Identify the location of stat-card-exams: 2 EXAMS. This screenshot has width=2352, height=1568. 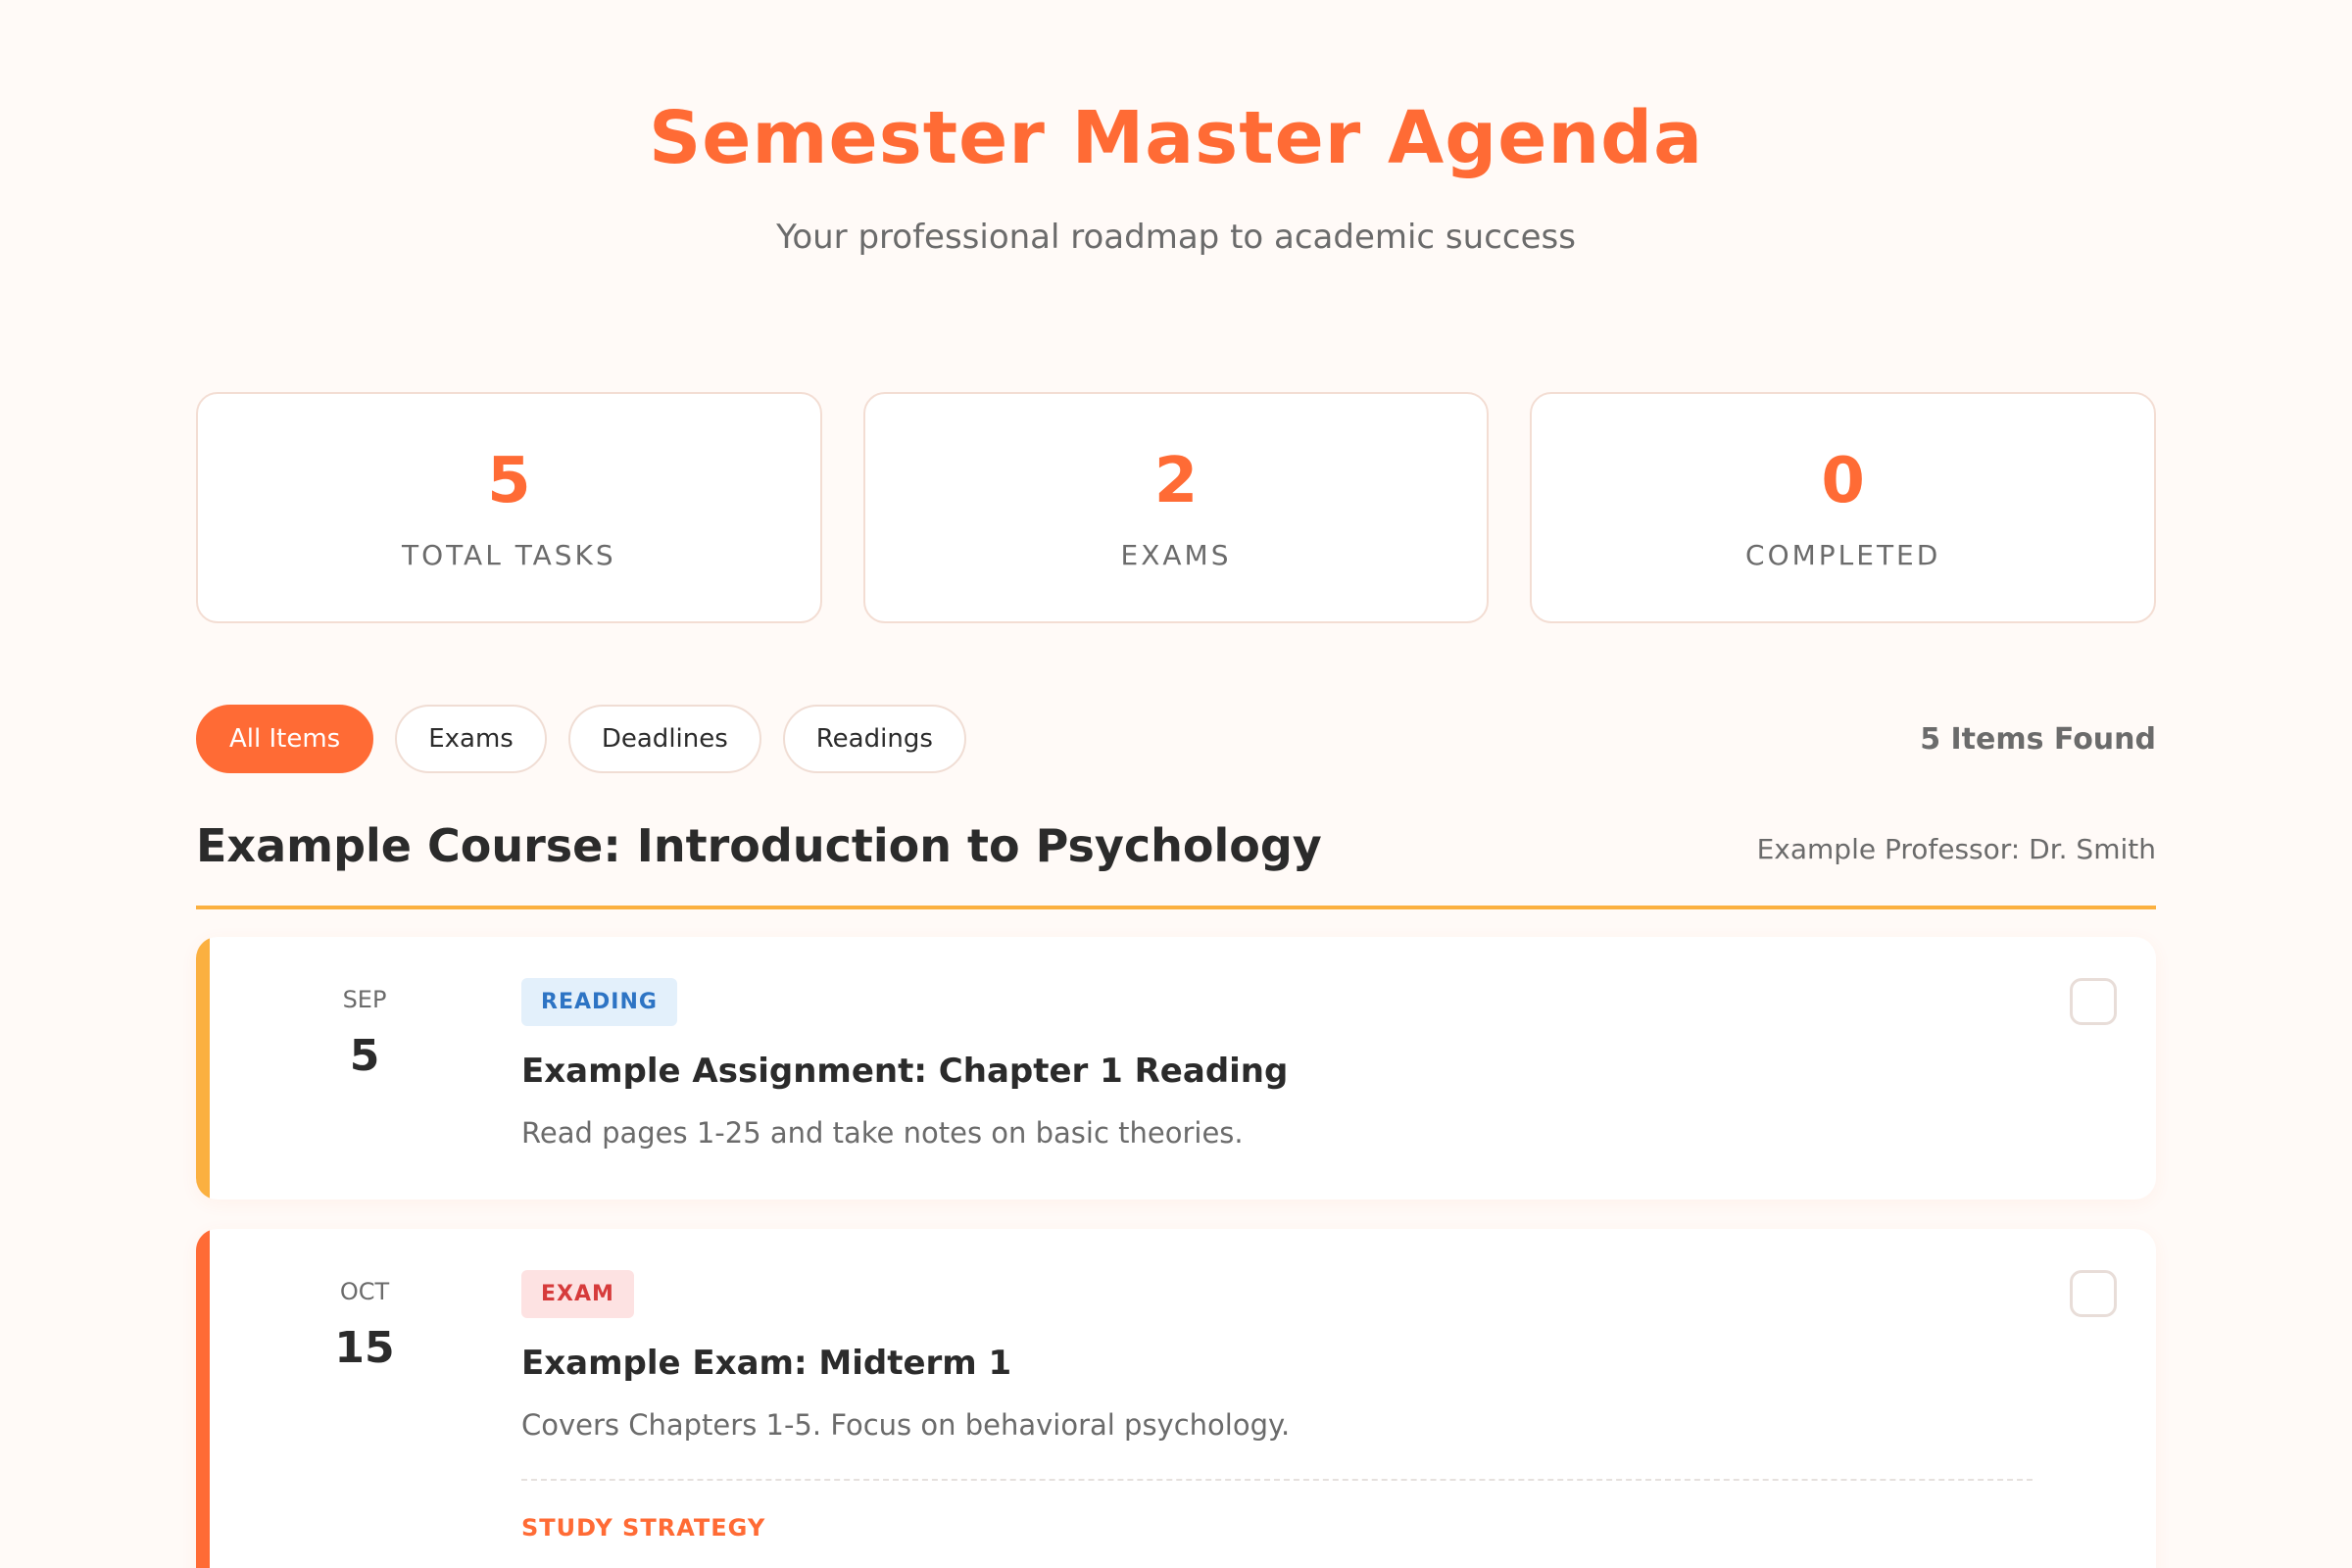
(1176, 507).